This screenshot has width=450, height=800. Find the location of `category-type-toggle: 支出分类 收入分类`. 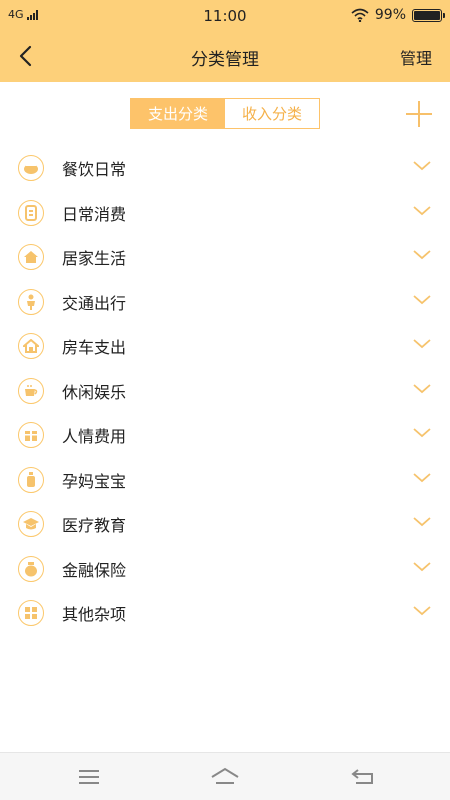

category-type-toggle: 支出分类 收入分类 is located at coordinates (225, 113).